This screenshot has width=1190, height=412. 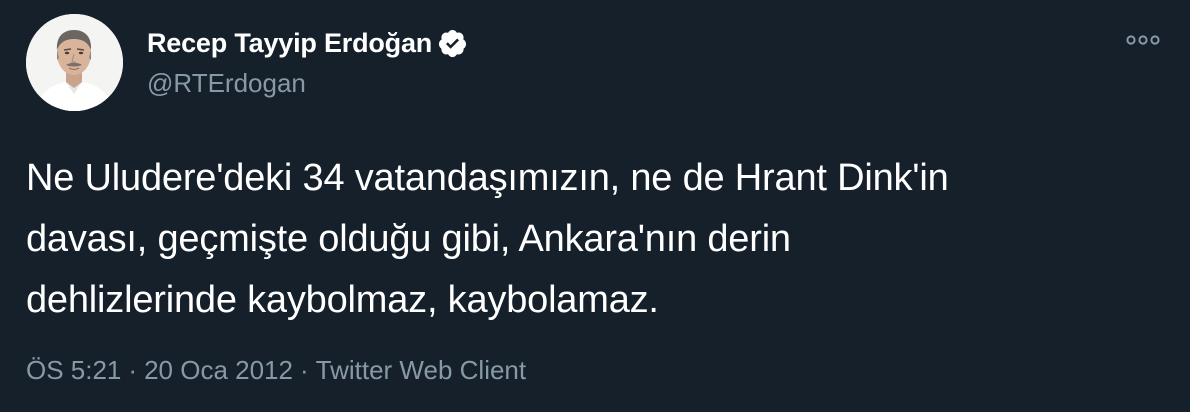 I want to click on author-name-row: Recep Tayyip Erdoğan, so click(x=307, y=43).